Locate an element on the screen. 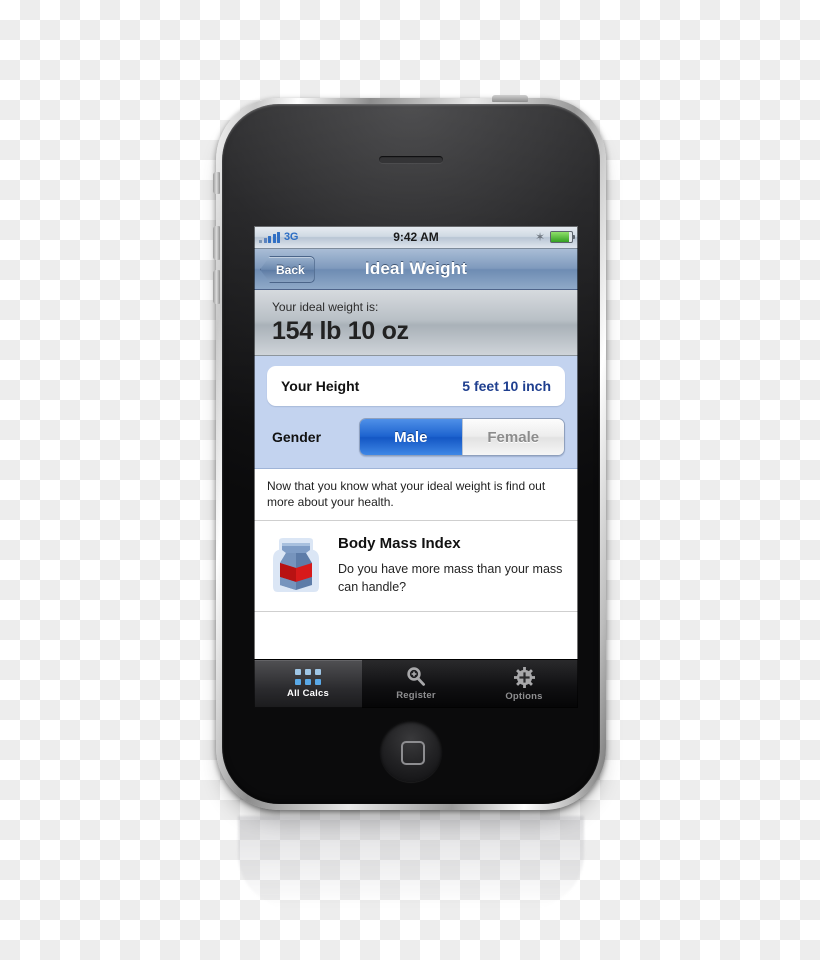  tab-bar: All Calcs Register Options is located at coordinates (416, 683).